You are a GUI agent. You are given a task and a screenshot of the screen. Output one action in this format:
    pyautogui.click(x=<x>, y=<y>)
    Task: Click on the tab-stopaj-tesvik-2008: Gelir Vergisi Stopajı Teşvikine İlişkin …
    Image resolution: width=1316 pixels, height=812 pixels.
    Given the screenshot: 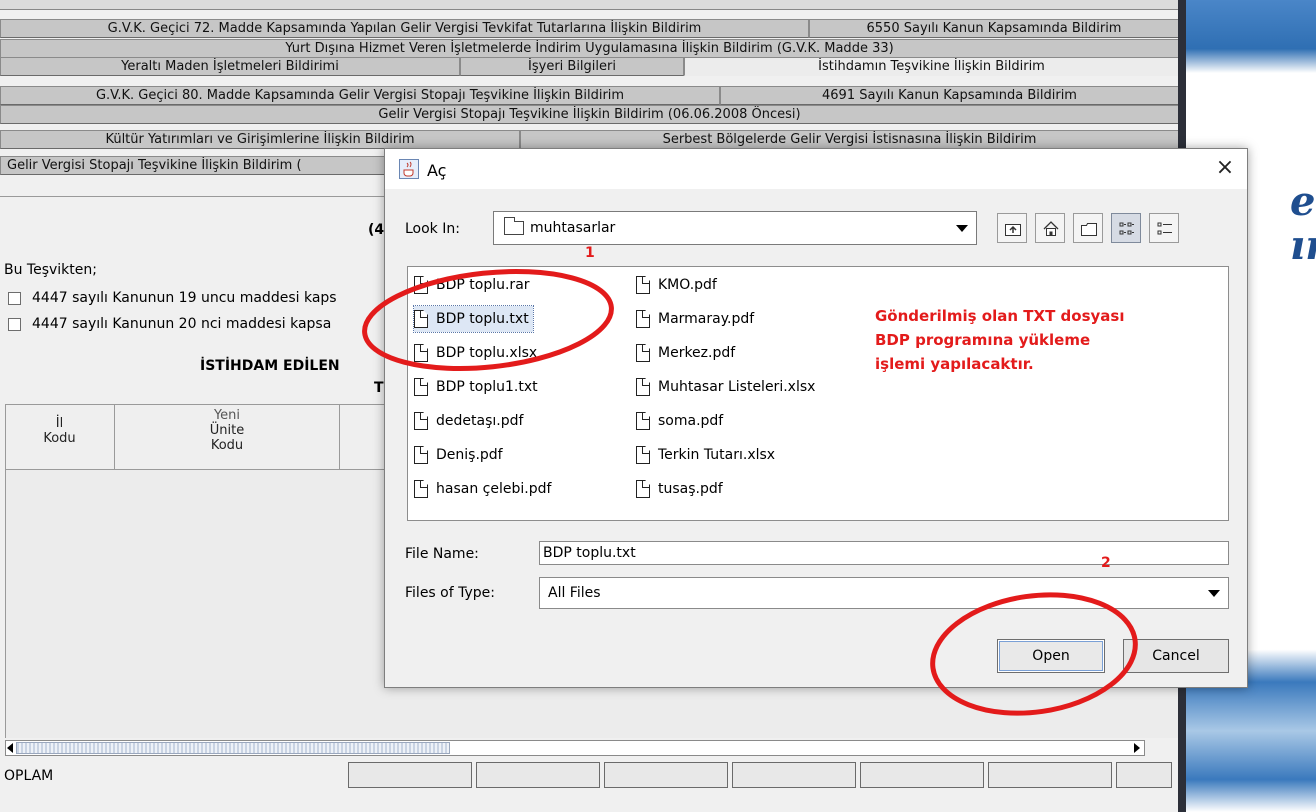 What is the action you would take?
    pyautogui.click(x=589, y=114)
    